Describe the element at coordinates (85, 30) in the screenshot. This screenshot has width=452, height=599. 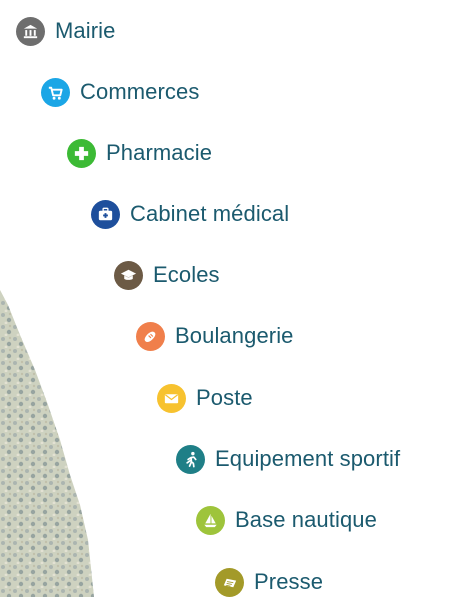
I see `menu-item-label: Mairie` at that location.